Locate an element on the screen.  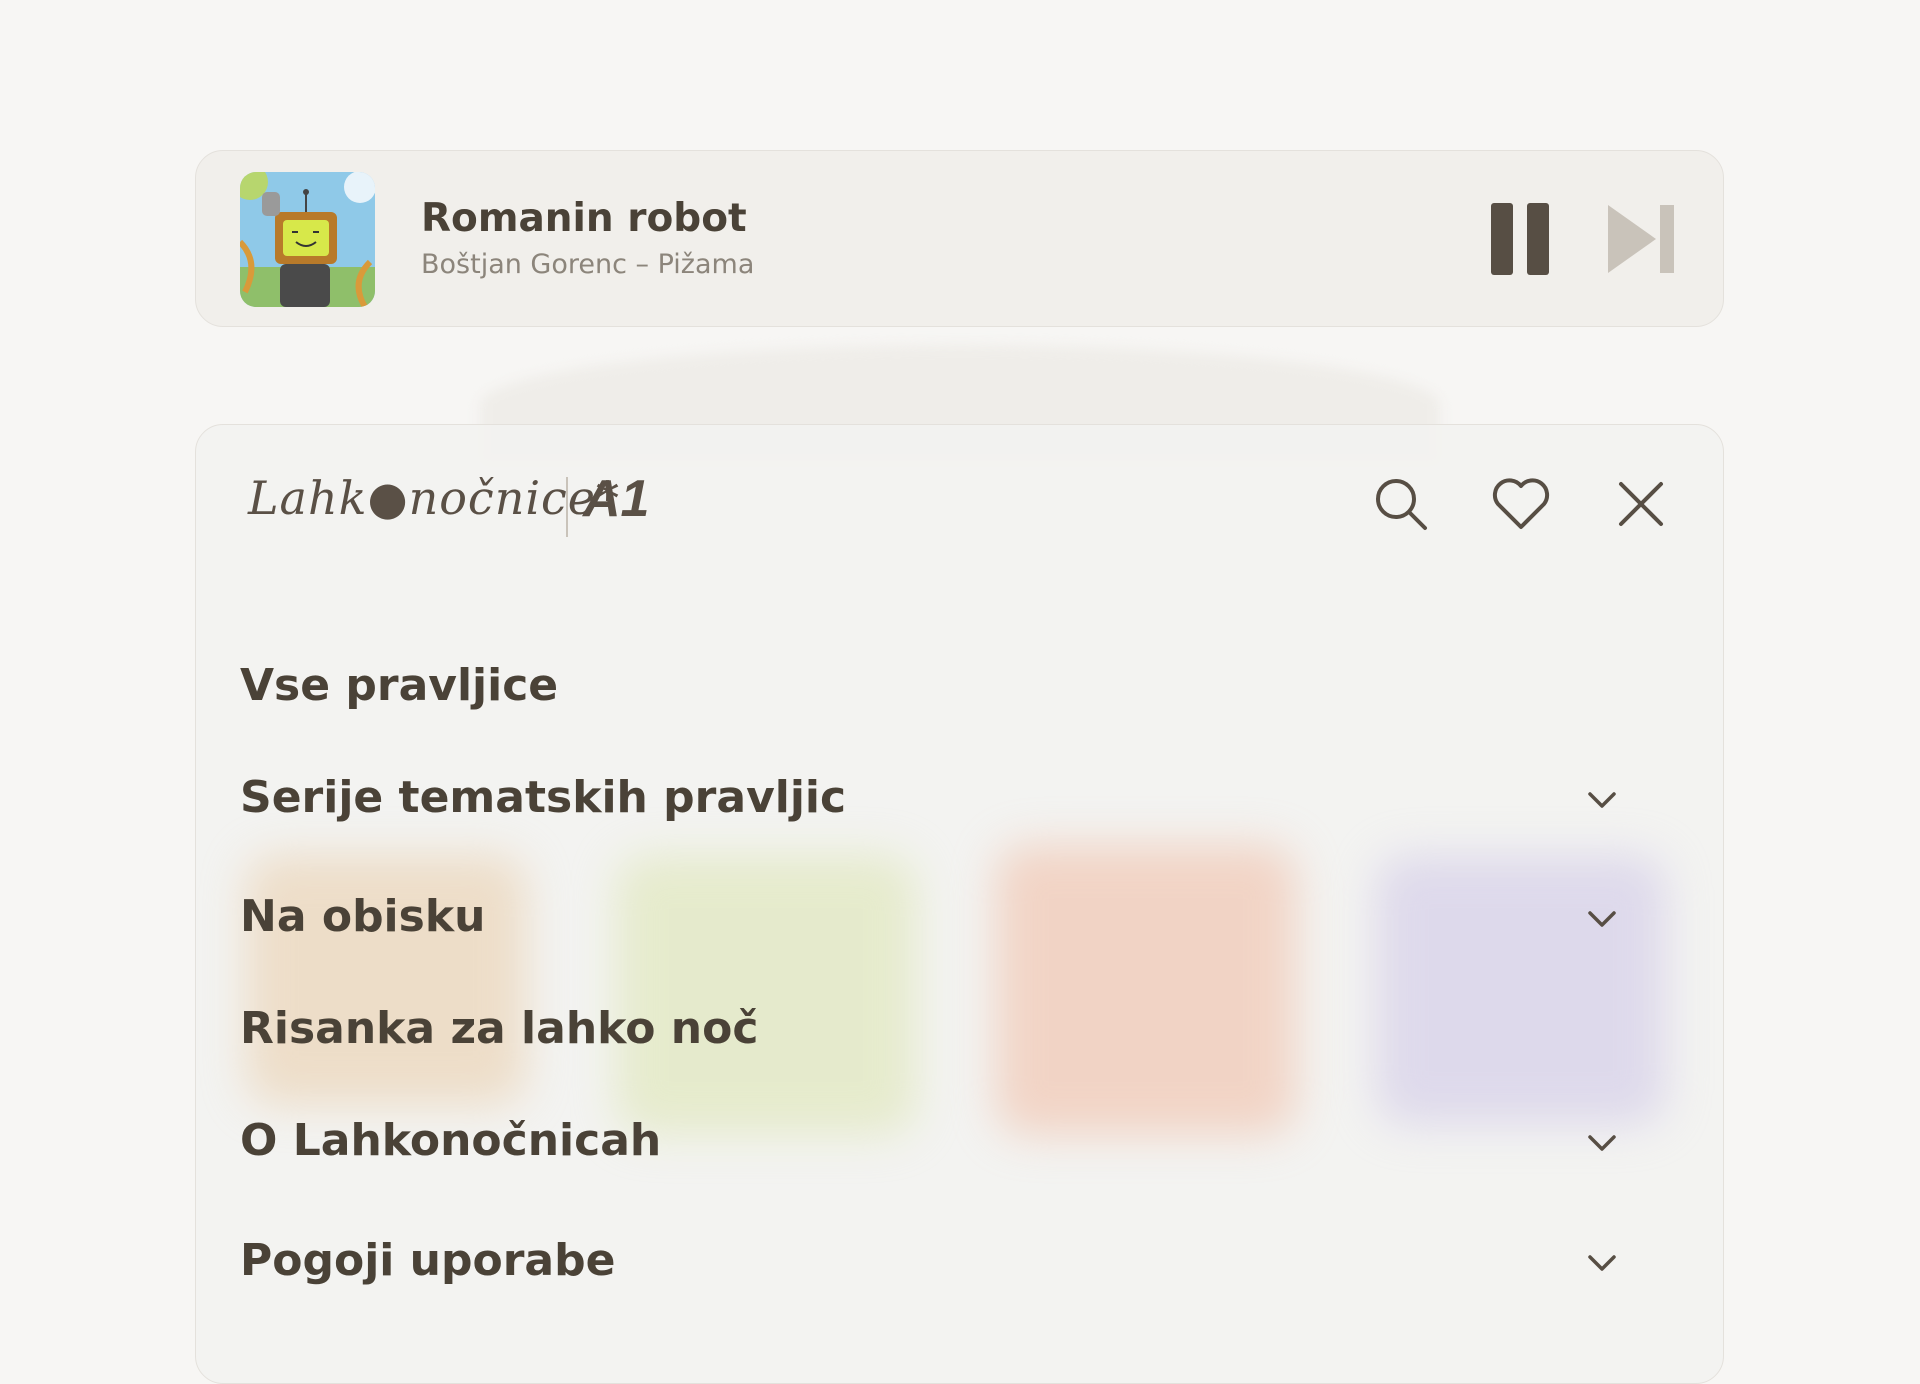
skip-next-button is located at coordinates (1642, 239).